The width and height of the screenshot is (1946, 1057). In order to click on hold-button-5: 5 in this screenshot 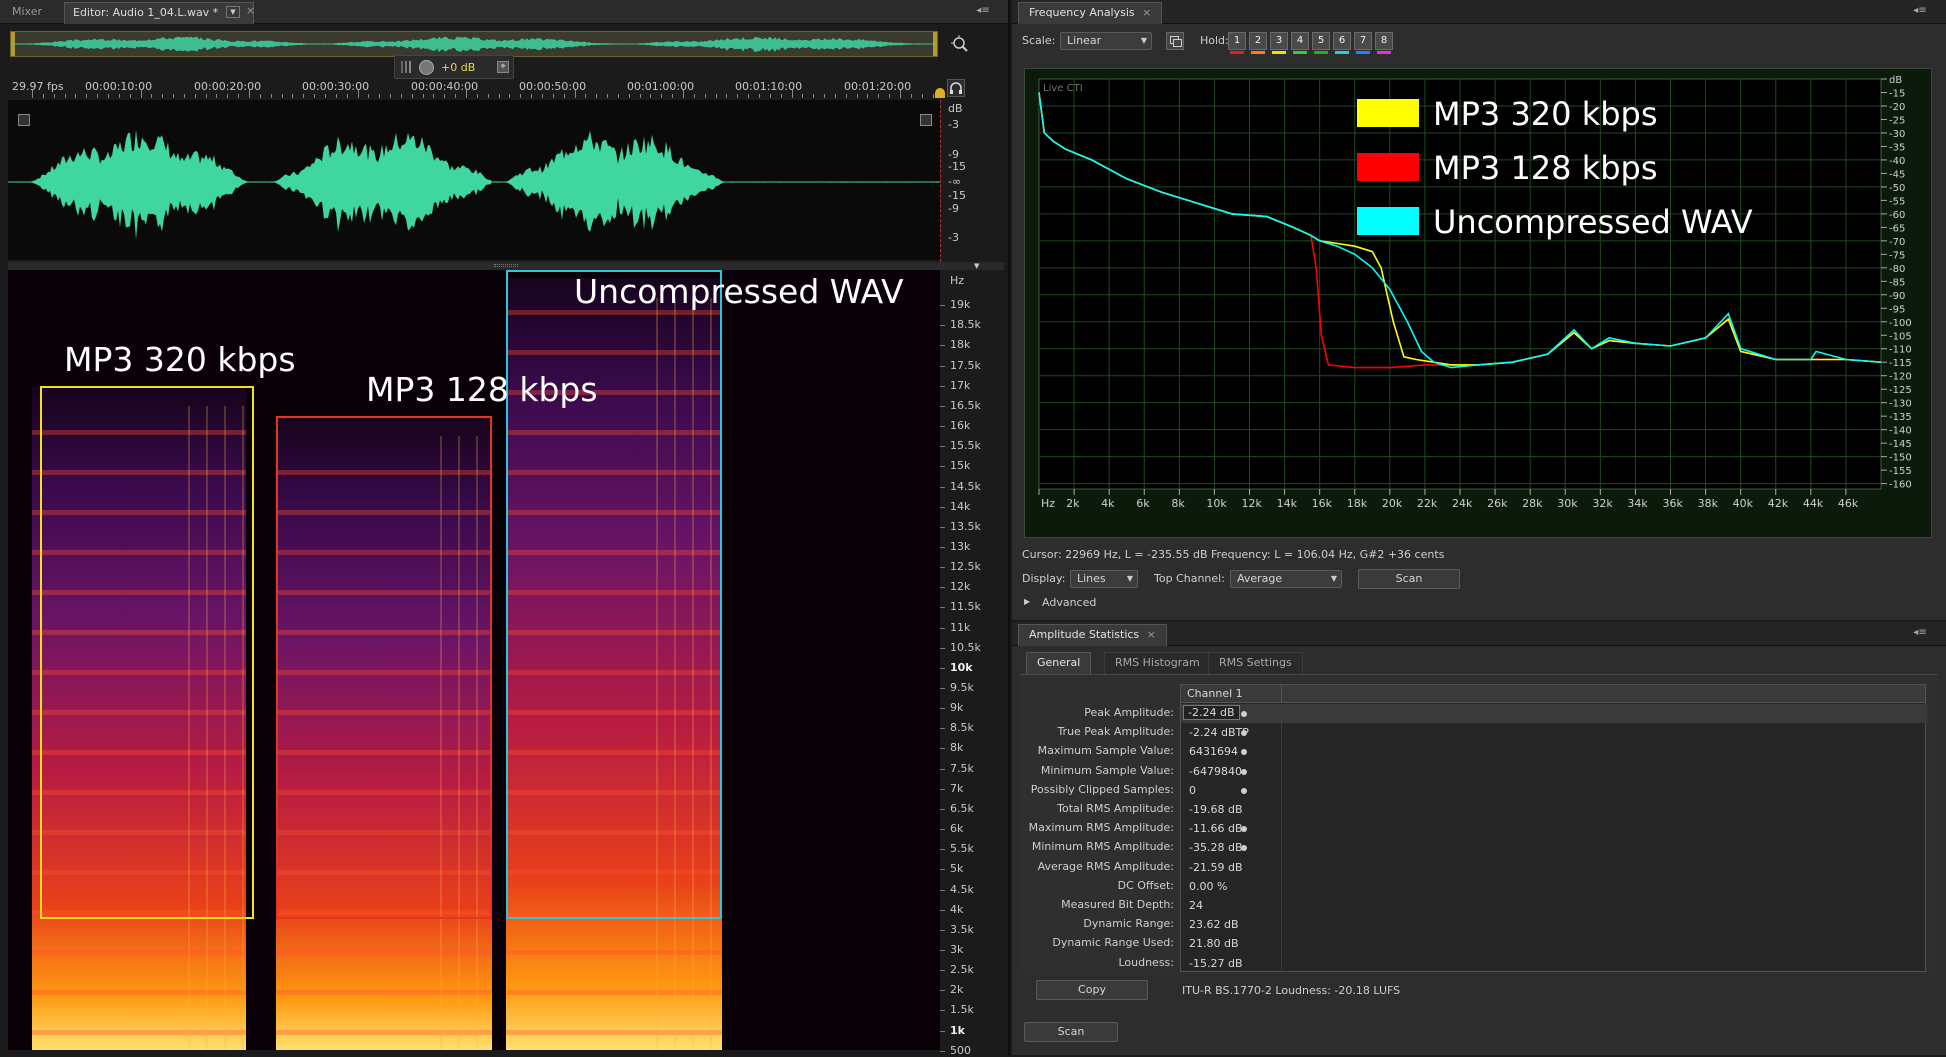, I will do `click(1321, 43)`.